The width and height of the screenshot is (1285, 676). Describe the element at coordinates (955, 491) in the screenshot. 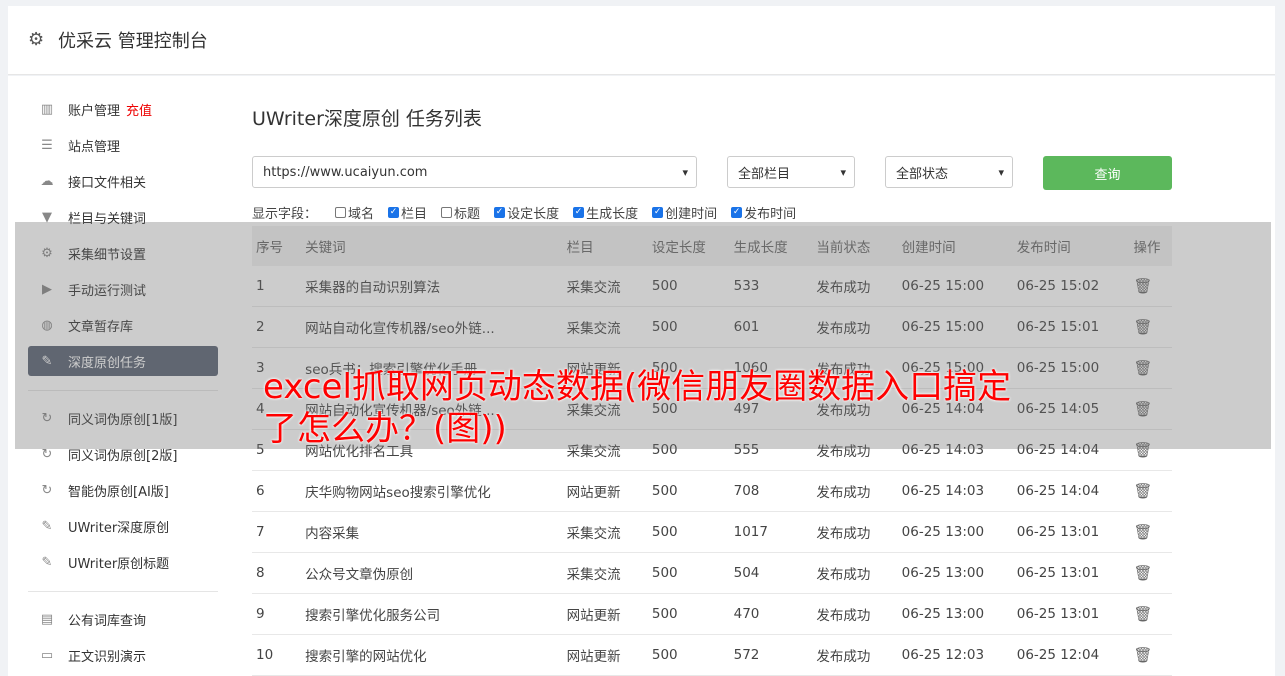

I see `table-cell: 06-25 14:03` at that location.